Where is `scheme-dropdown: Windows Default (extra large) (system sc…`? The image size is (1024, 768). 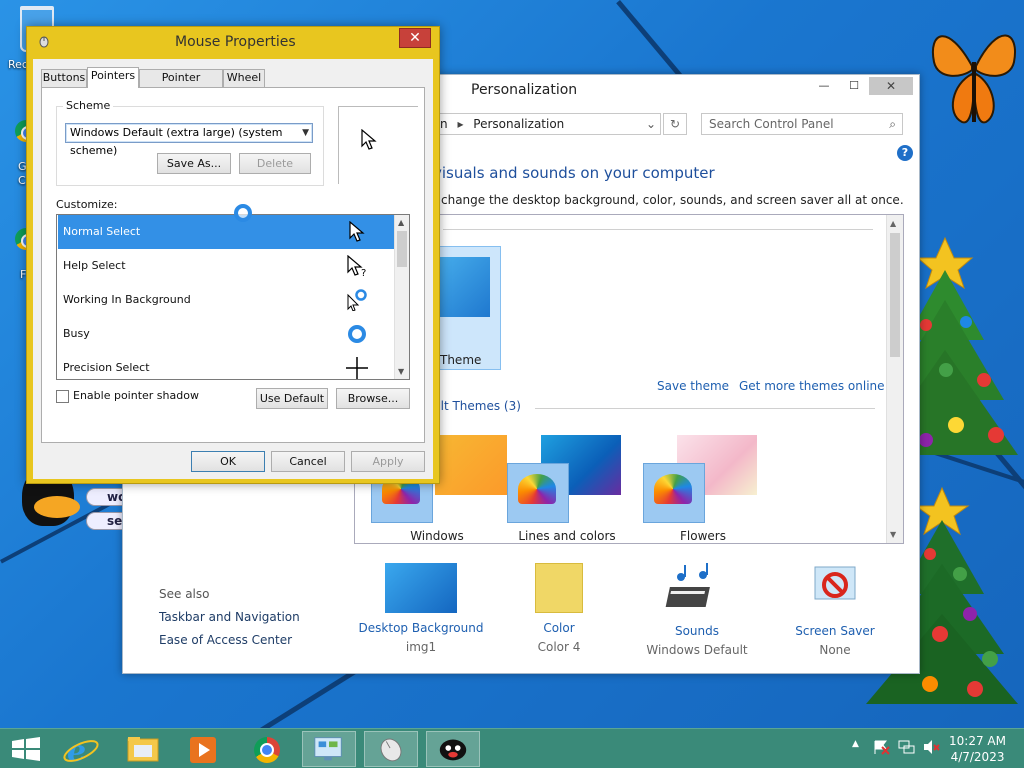
scheme-dropdown: Windows Default (extra large) (system sc… is located at coordinates (189, 140).